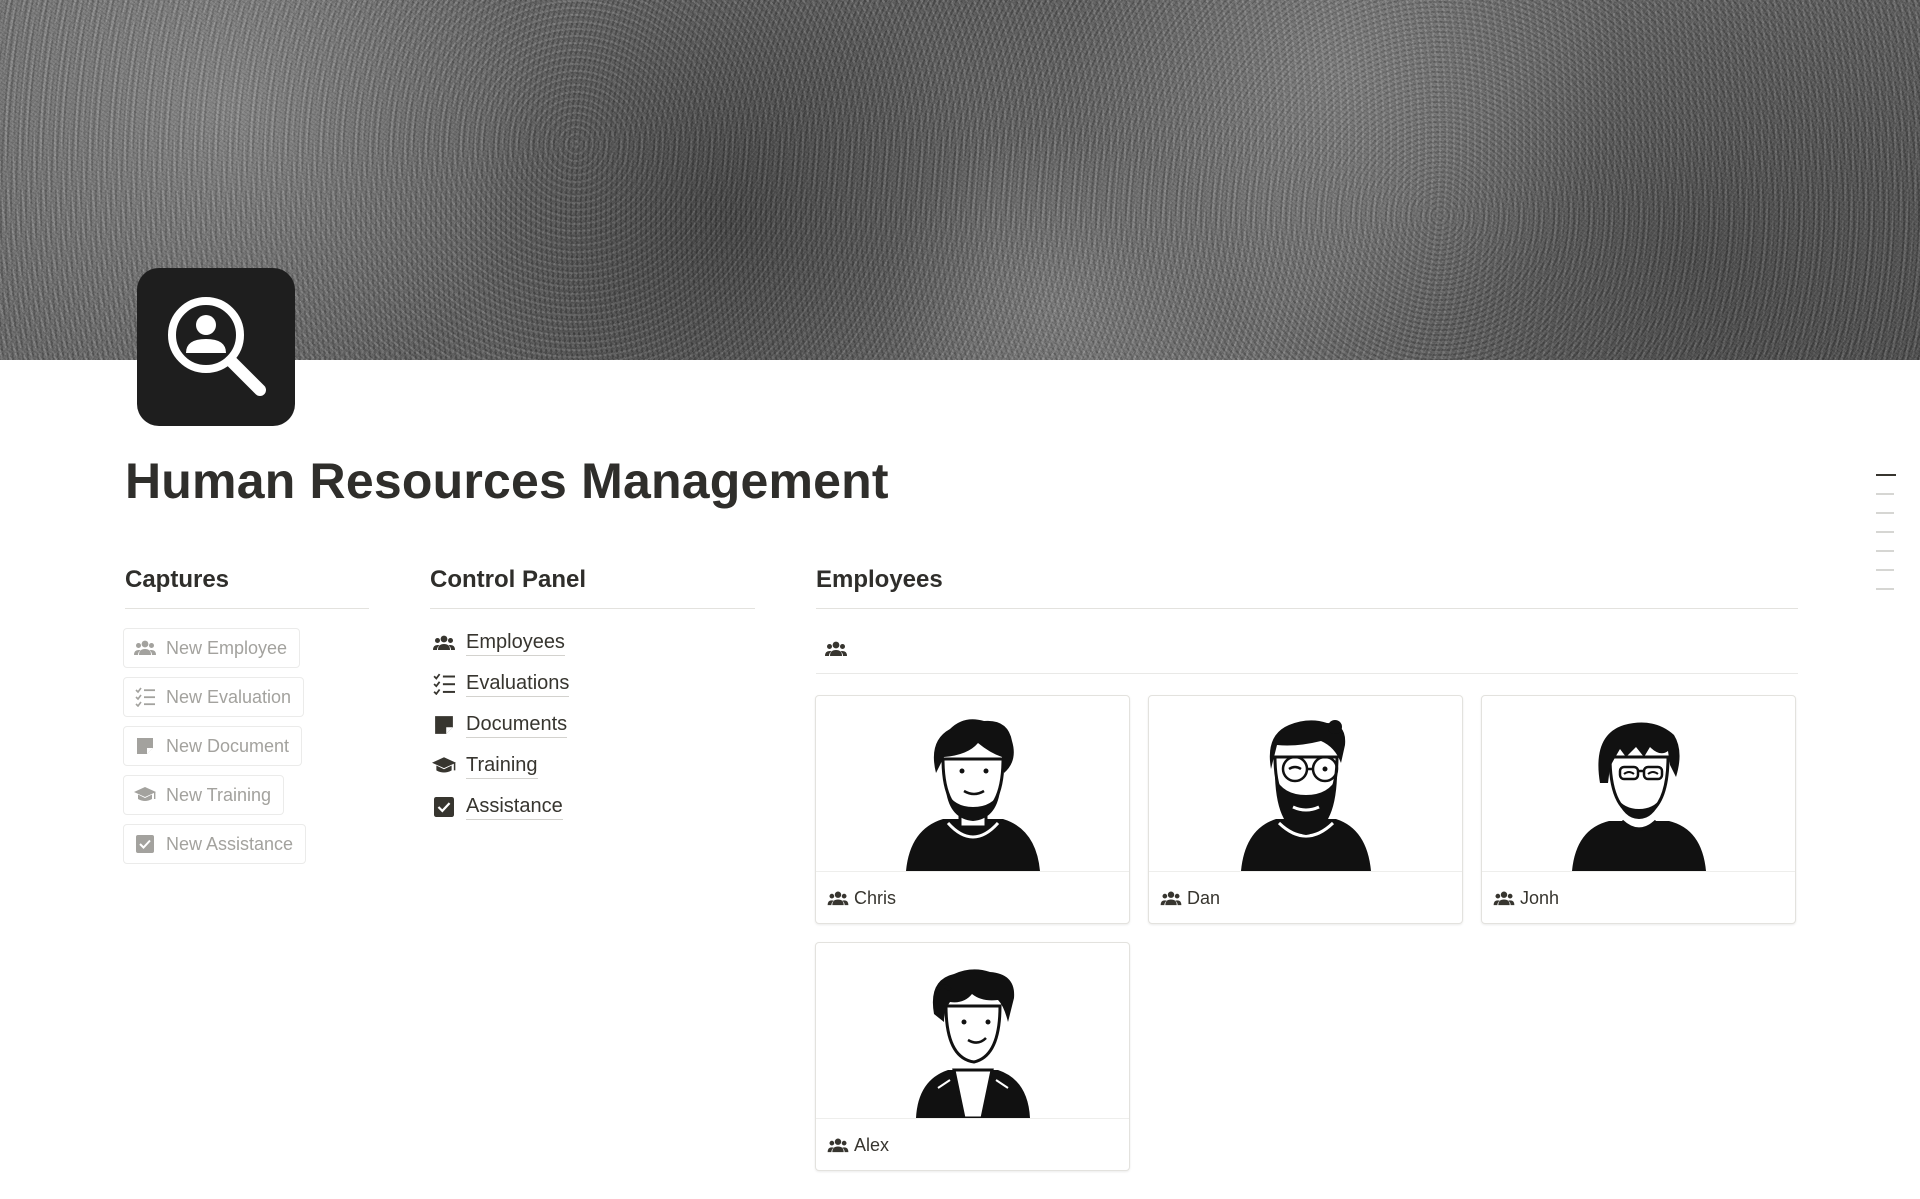 The image size is (1920, 1199). I want to click on assistance-link: Assistance, so click(497, 807).